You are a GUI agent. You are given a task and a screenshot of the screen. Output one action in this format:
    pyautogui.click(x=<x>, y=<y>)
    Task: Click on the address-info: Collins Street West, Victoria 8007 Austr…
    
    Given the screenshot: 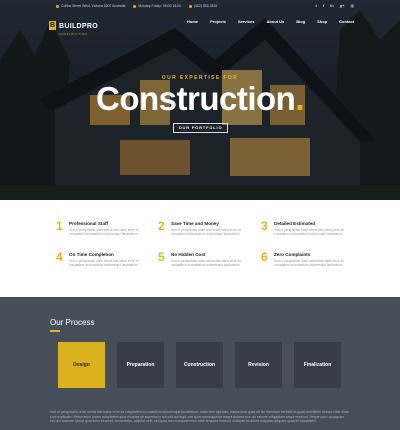 What is the action you would take?
    pyautogui.click(x=90, y=6)
    